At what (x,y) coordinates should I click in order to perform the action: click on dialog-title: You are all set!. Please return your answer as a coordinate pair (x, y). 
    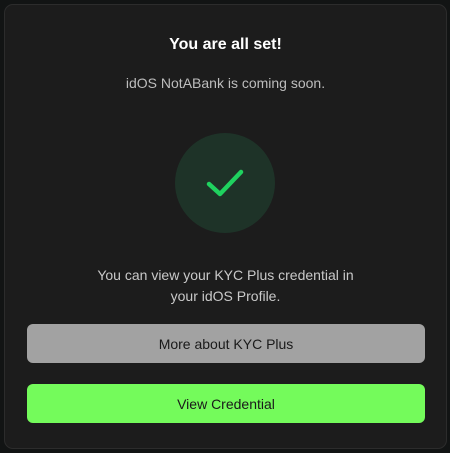
    Looking at the image, I should click on (225, 44).